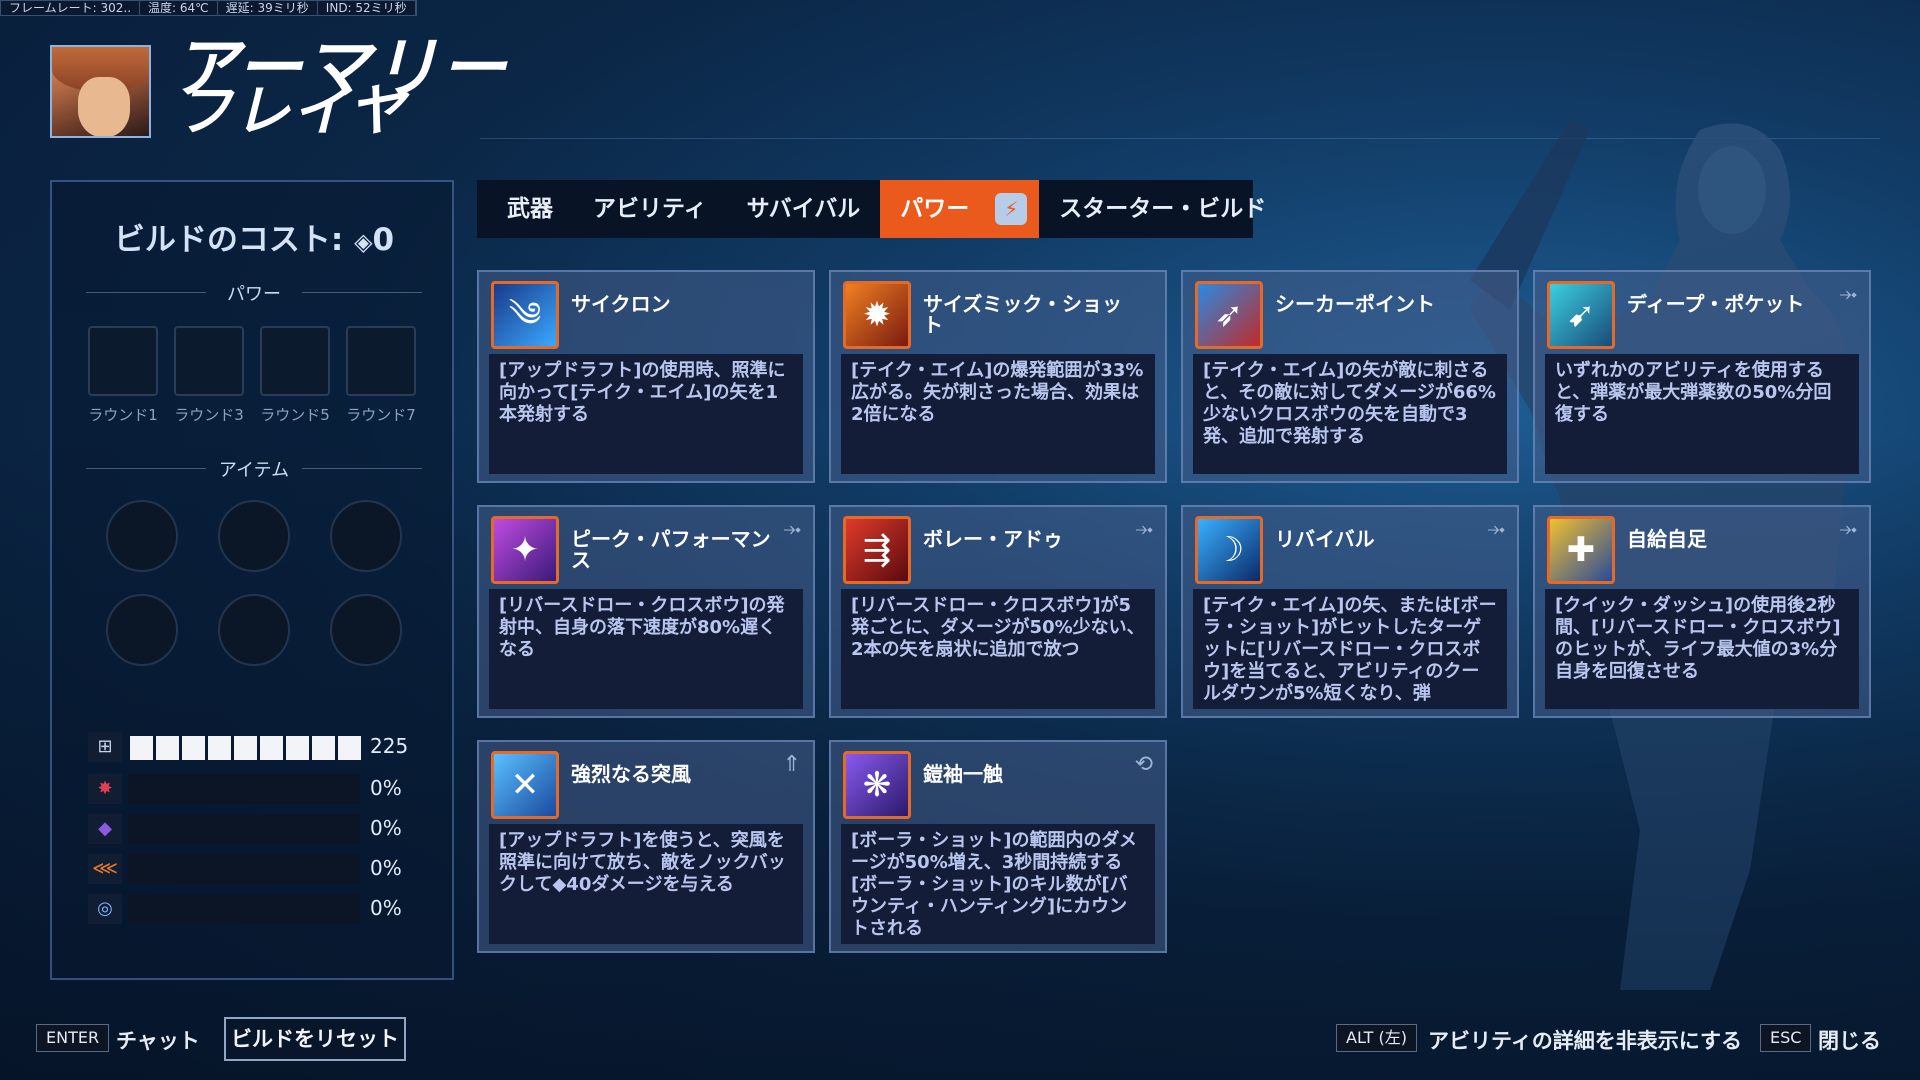 The width and height of the screenshot is (1920, 1080). I want to click on gem-icon: ◈, so click(363, 242).